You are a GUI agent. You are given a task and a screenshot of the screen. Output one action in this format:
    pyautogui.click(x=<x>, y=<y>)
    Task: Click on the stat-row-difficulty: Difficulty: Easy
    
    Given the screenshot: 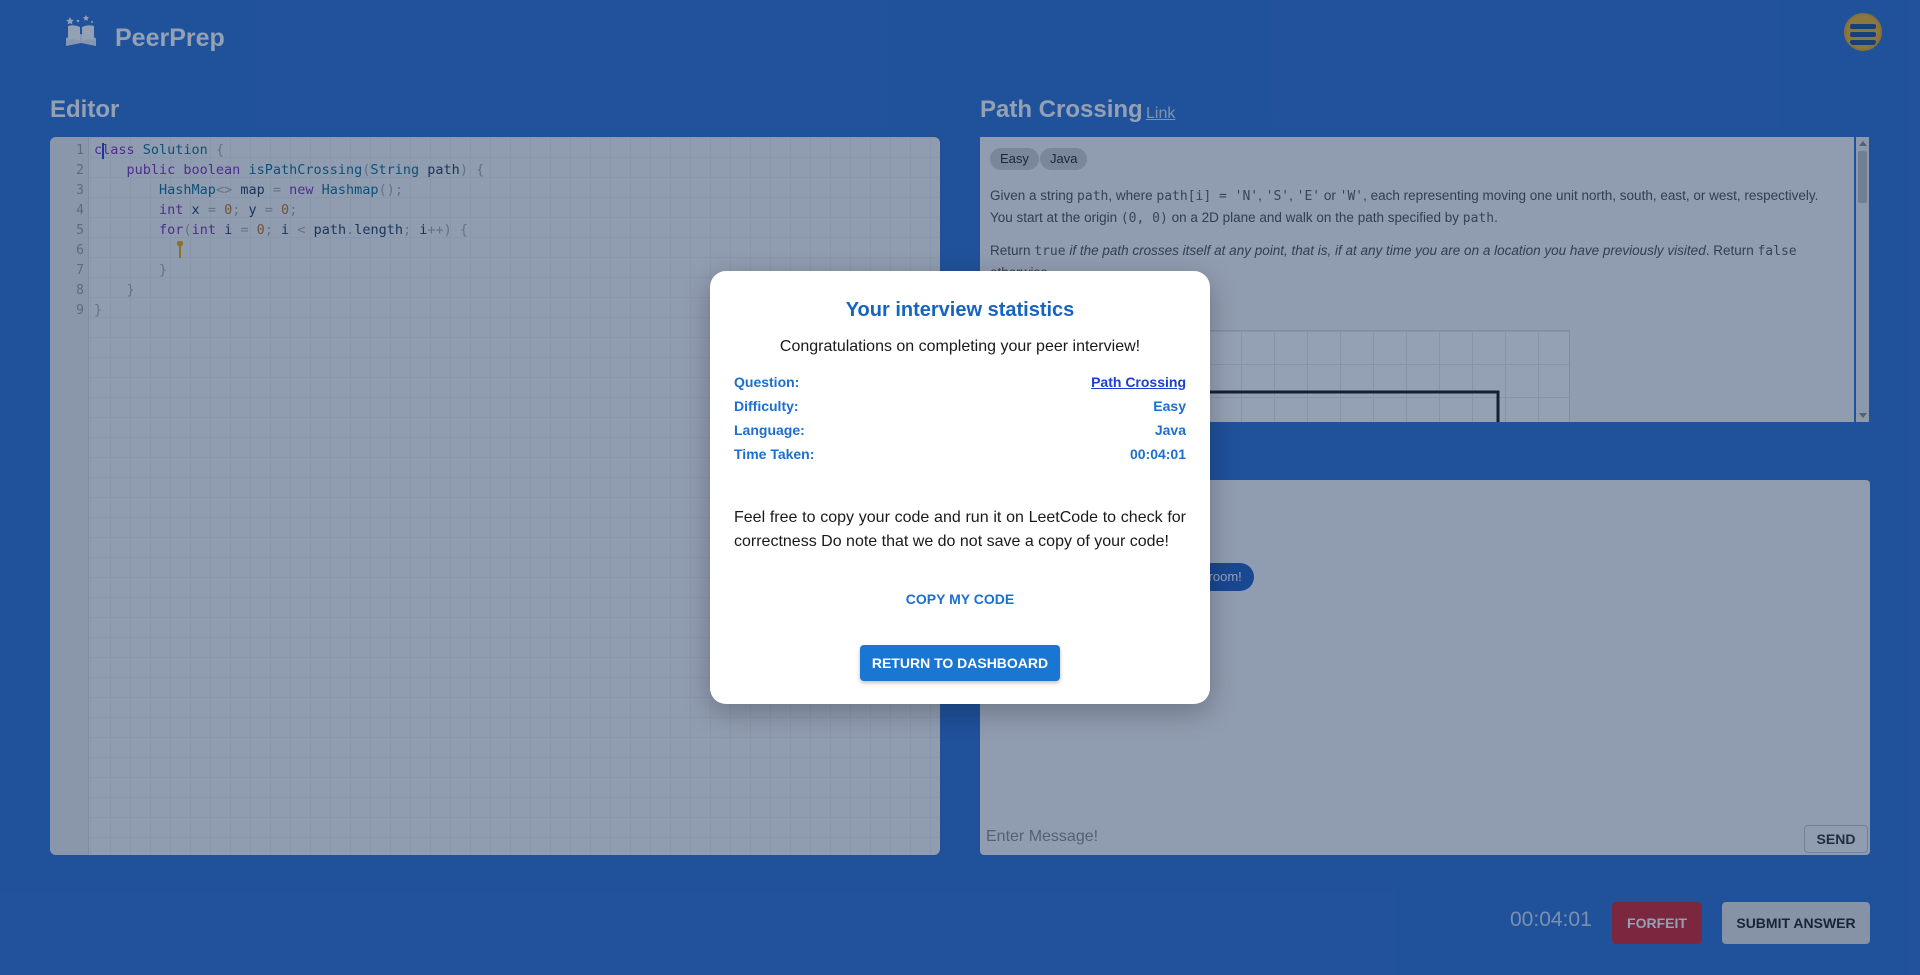 What is the action you would take?
    pyautogui.click(x=960, y=408)
    